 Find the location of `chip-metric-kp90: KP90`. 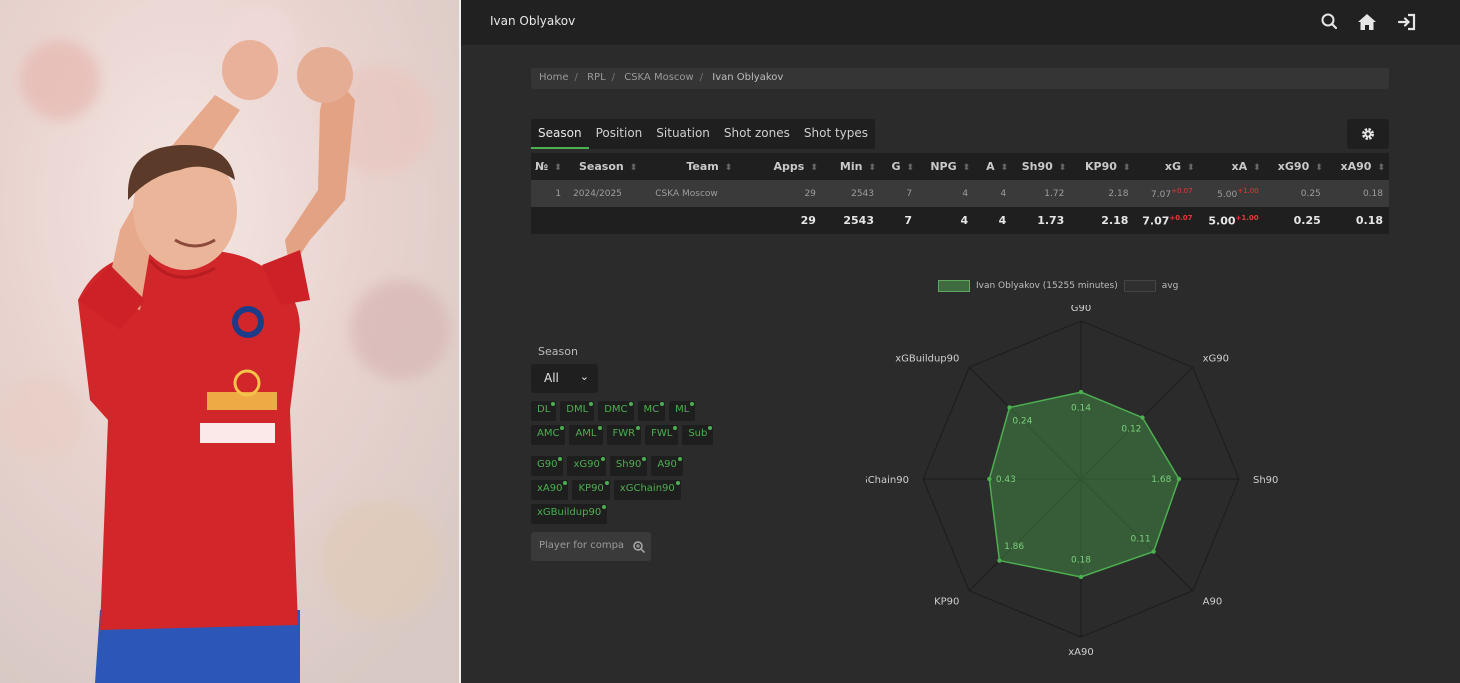

chip-metric-kp90: KP90 is located at coordinates (591, 490).